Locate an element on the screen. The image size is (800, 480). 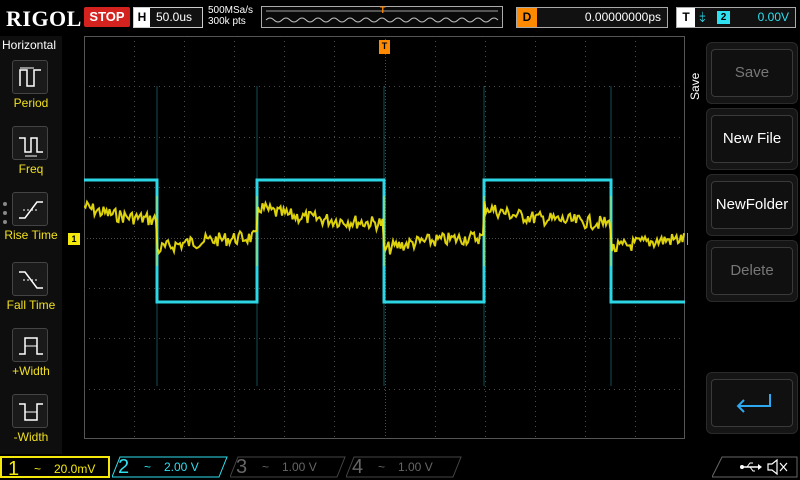
channel-2-status: 2 ~ 2.00 V is located at coordinates (170, 467).